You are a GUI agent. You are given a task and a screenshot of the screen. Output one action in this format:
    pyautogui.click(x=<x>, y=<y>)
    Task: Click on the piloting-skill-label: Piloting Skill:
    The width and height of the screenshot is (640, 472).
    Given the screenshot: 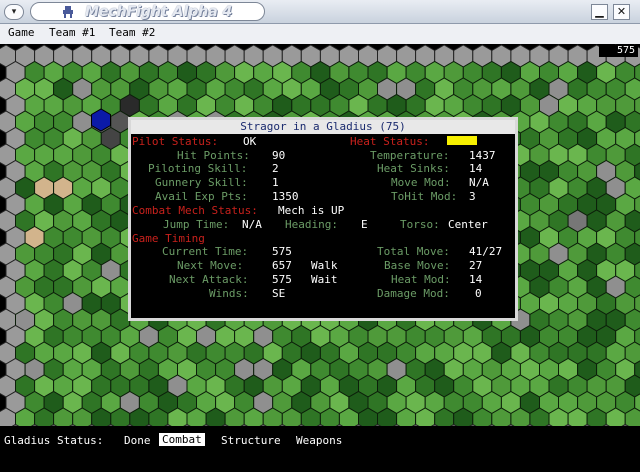 What is the action you would take?
    pyautogui.click(x=198, y=168)
    